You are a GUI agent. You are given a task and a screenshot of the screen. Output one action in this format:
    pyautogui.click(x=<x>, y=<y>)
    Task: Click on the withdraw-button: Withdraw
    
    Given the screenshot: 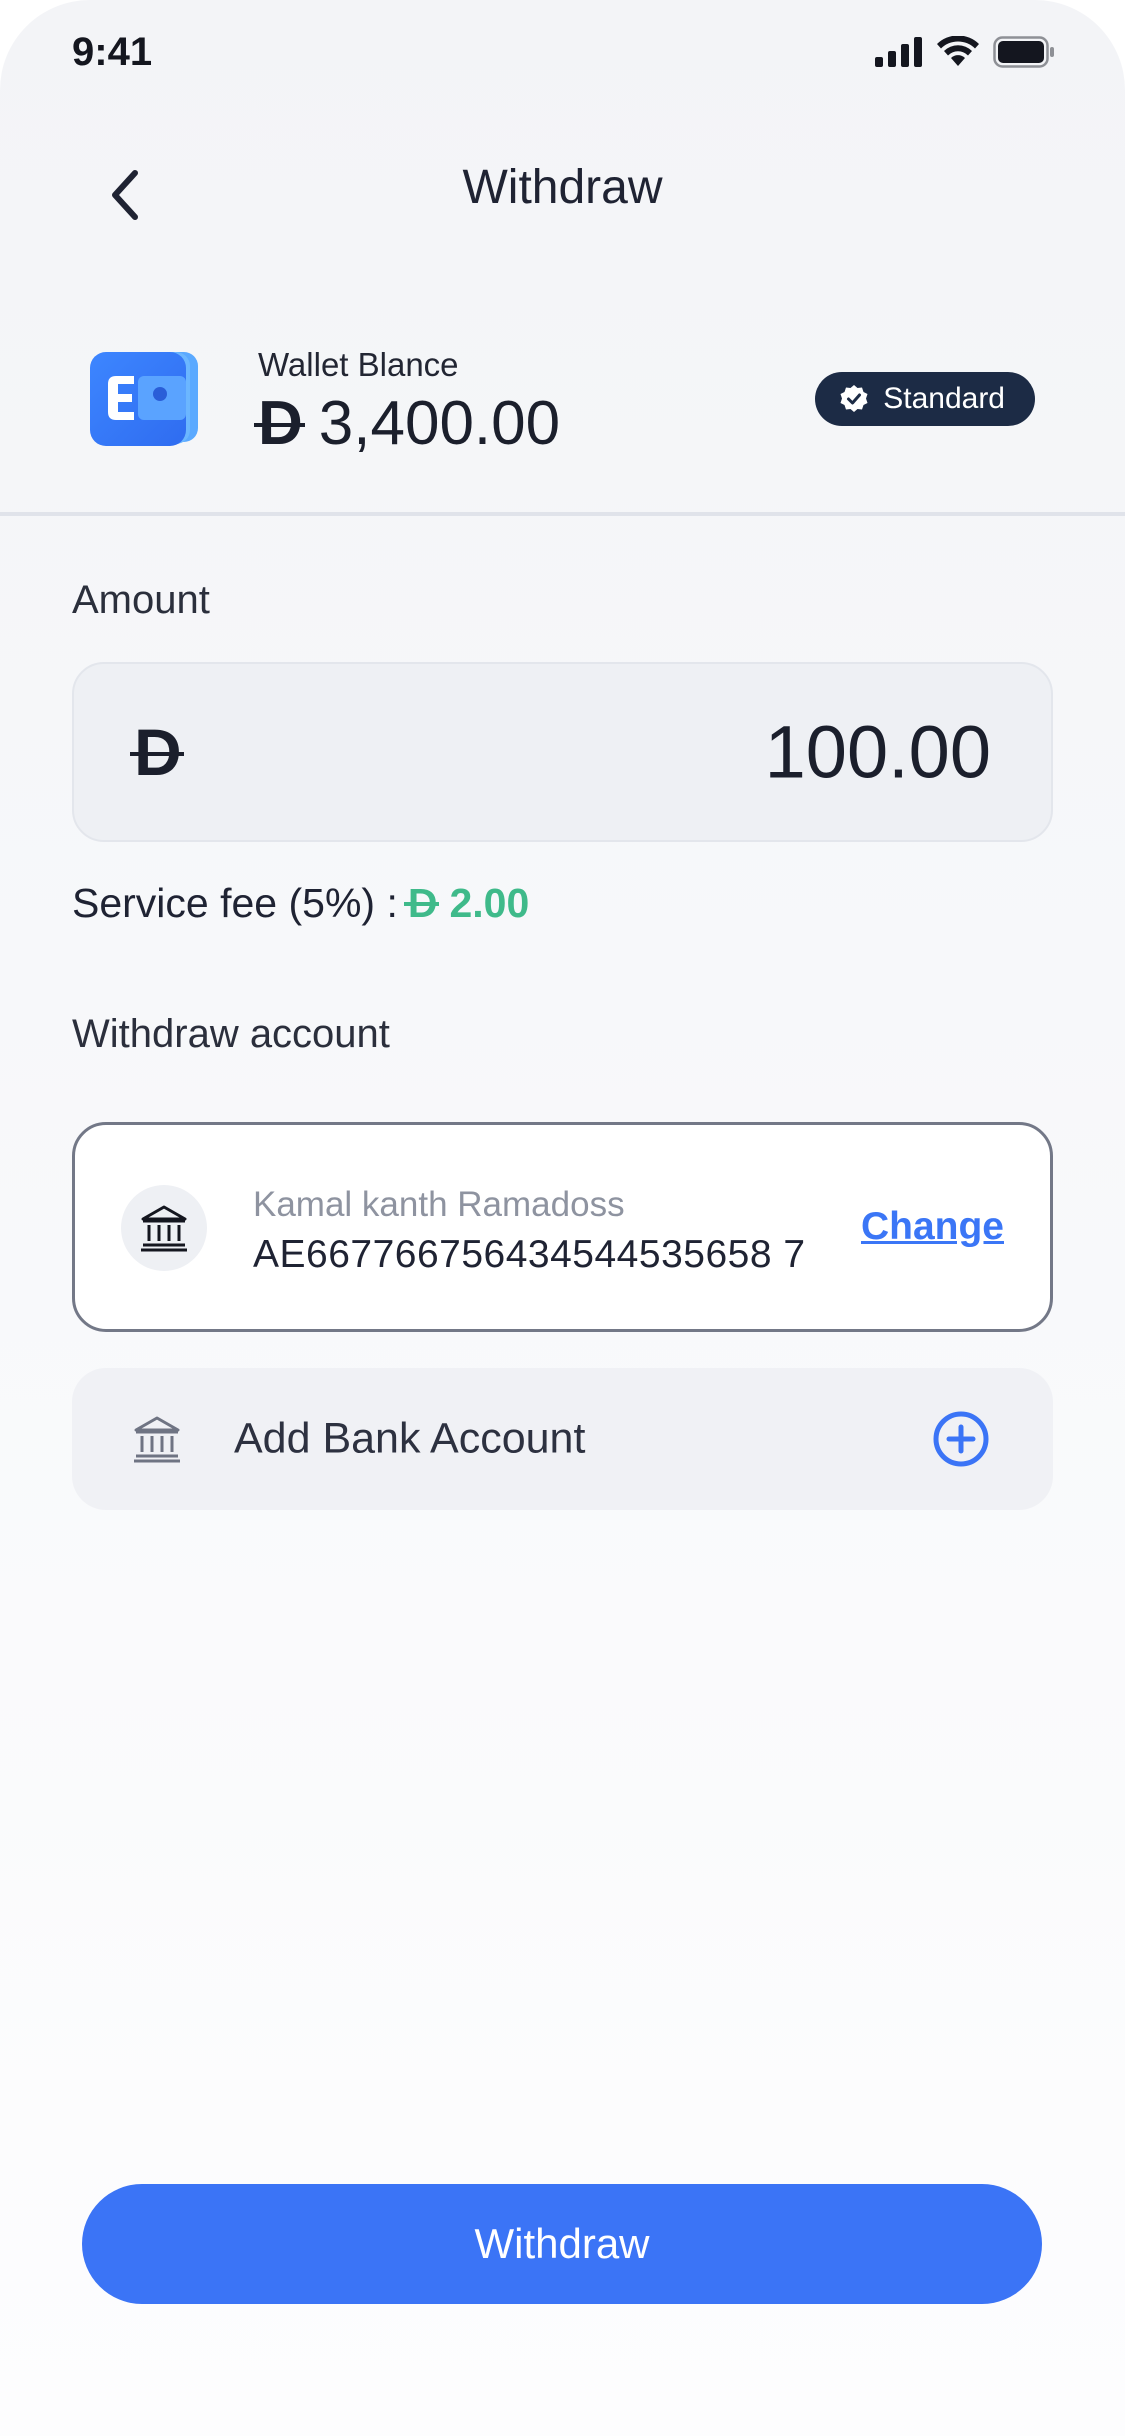 What is the action you would take?
    pyautogui.click(x=562, y=2244)
    